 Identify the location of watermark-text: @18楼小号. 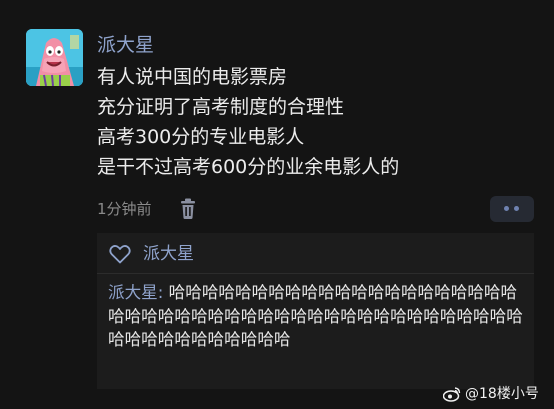
(502, 394).